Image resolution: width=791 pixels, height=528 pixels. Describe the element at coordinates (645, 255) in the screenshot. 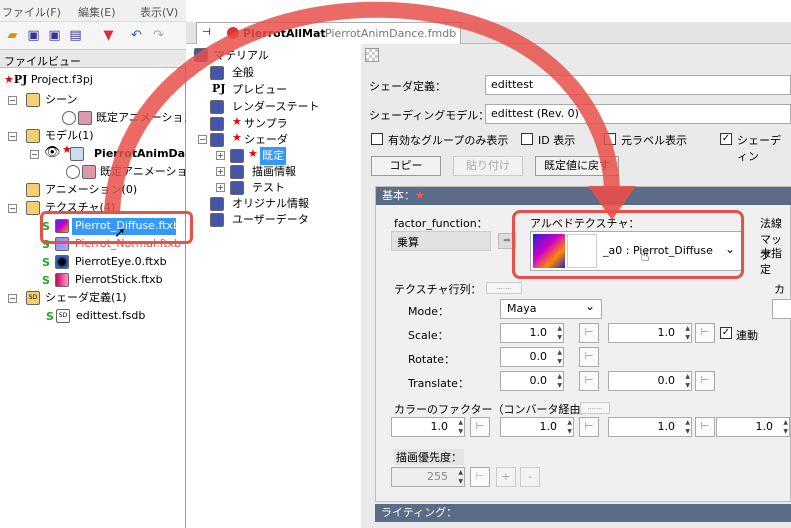

I see `hand-cursor-icon: ☝` at that location.